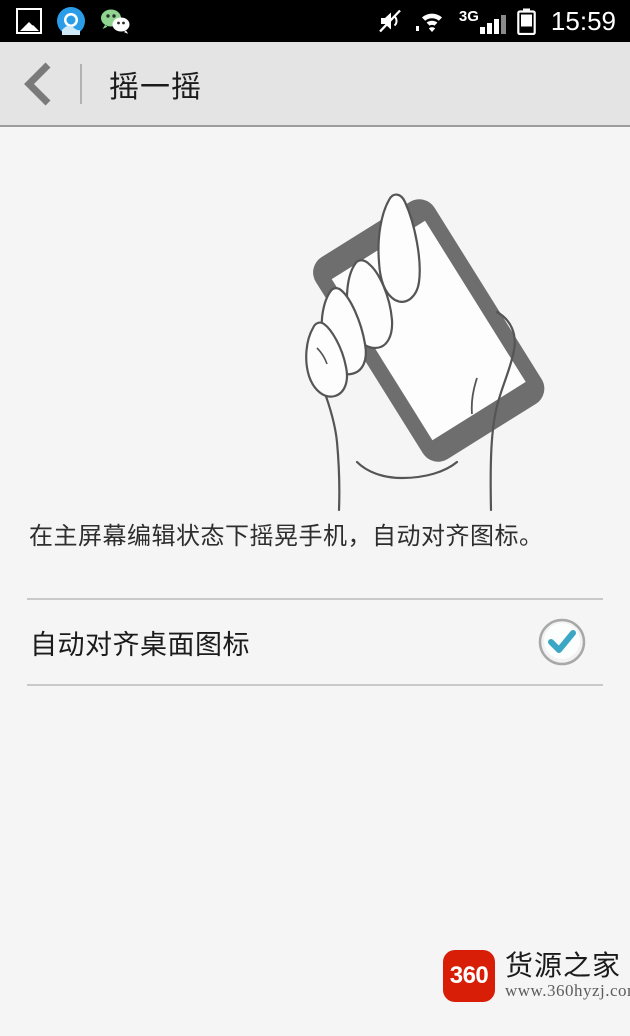 The image size is (630, 1036). I want to click on signal-bars, so click(492, 24).